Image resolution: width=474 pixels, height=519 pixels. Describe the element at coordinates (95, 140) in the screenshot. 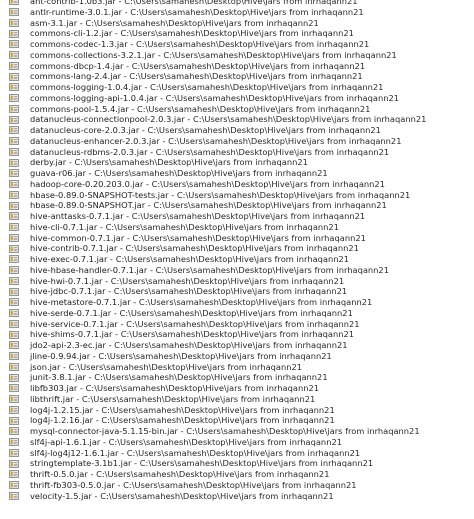

I see `jar-name: datanucleus-enhancer-2.0.3.jar` at that location.